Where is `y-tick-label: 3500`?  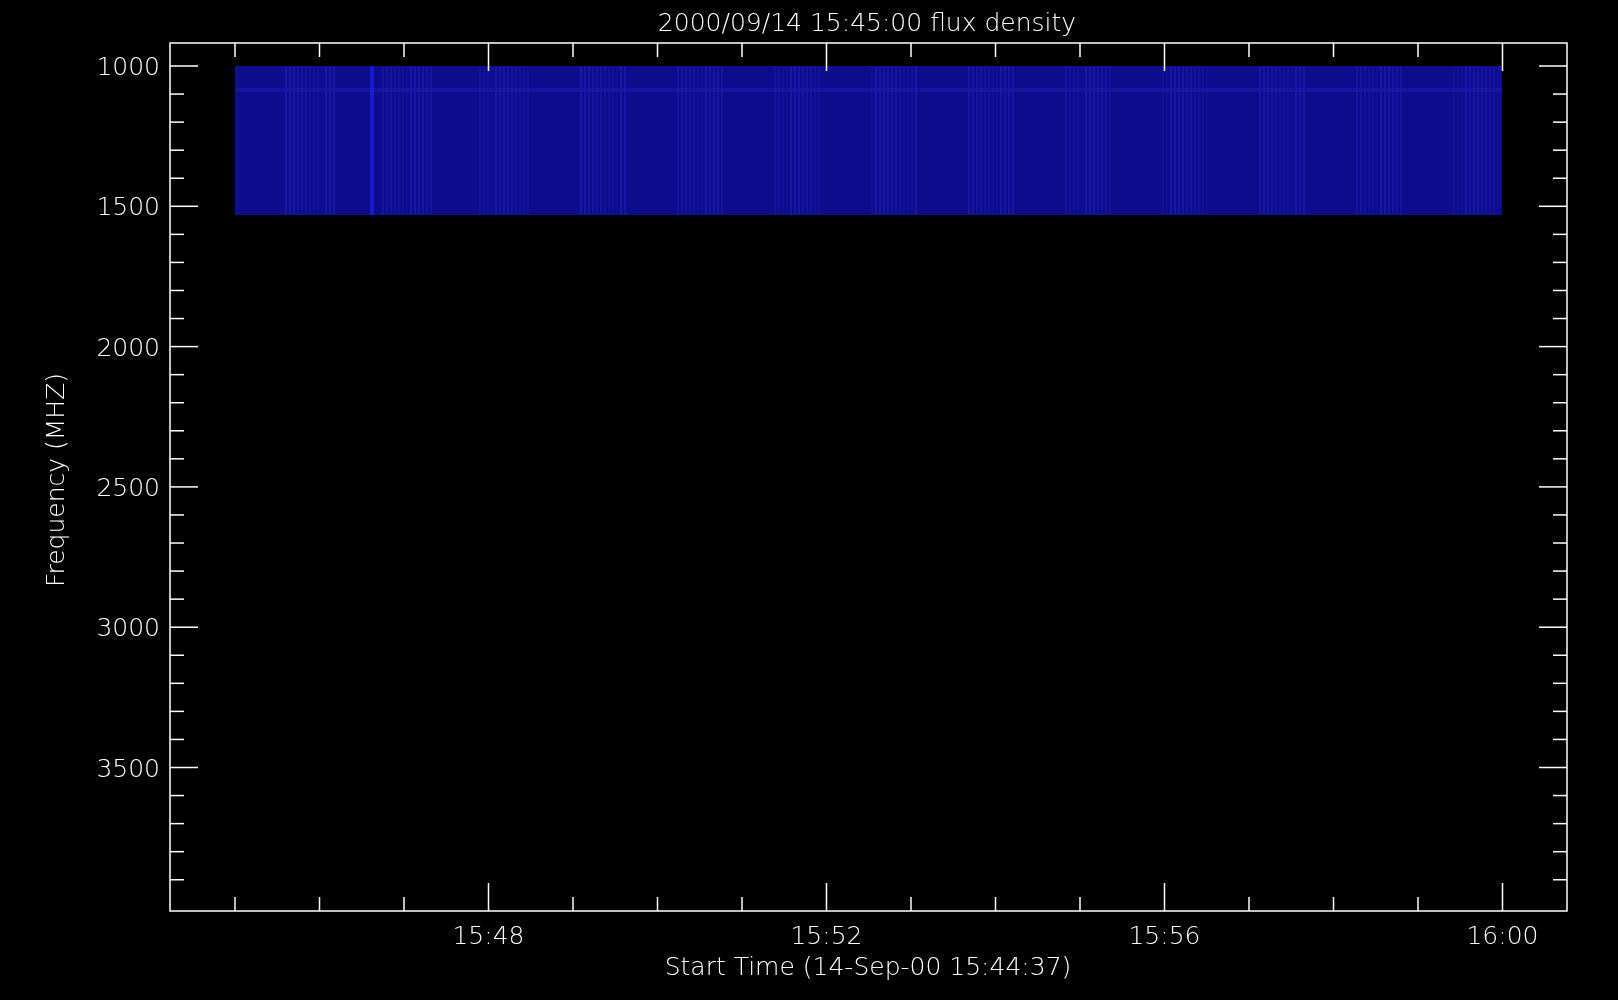
y-tick-label: 3500 is located at coordinates (128, 768).